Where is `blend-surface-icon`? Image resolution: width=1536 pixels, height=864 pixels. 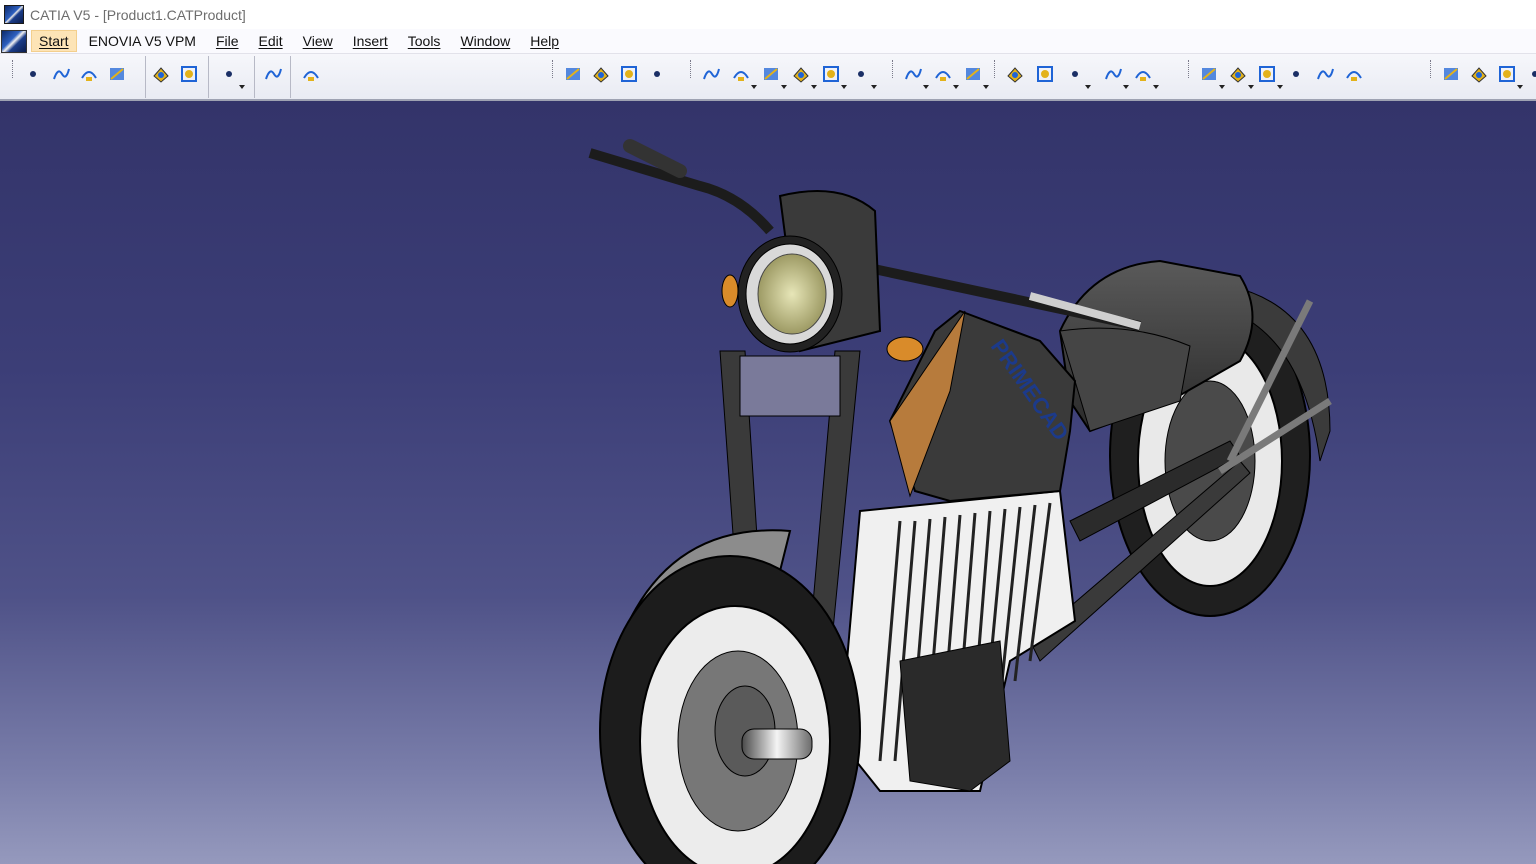
blend-surface-icon is located at coordinates (657, 74).